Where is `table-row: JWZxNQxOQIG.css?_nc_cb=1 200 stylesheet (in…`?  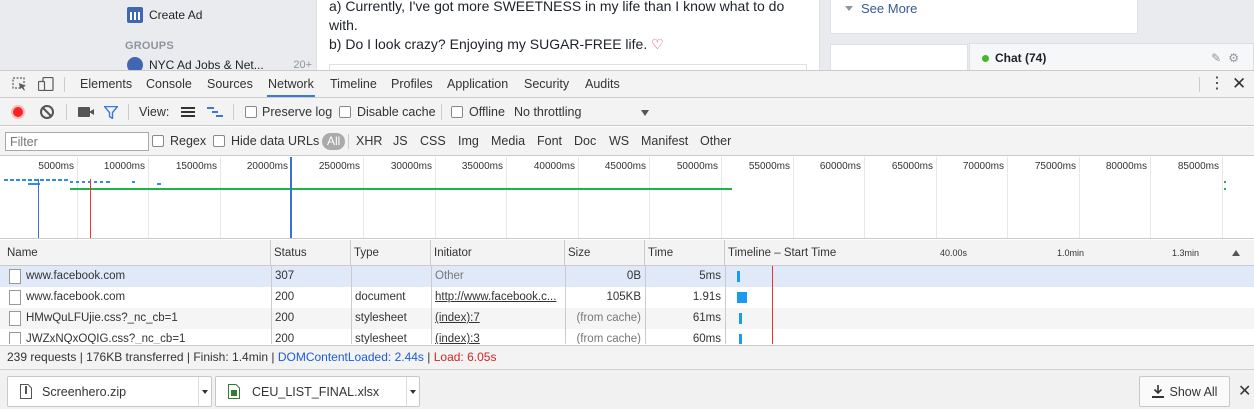 table-row: JWZxNQxOQIG.css?_nc_cb=1 200 stylesheet (in… is located at coordinates (627, 336).